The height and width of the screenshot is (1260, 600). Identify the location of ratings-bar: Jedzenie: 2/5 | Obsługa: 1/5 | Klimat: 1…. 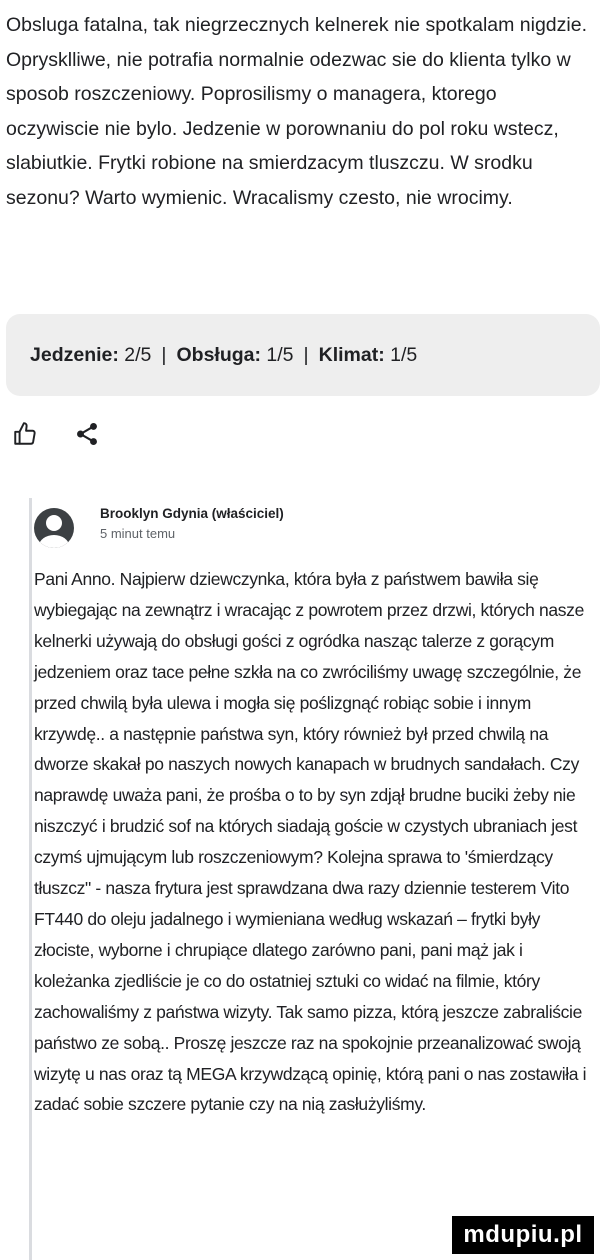
(303, 355).